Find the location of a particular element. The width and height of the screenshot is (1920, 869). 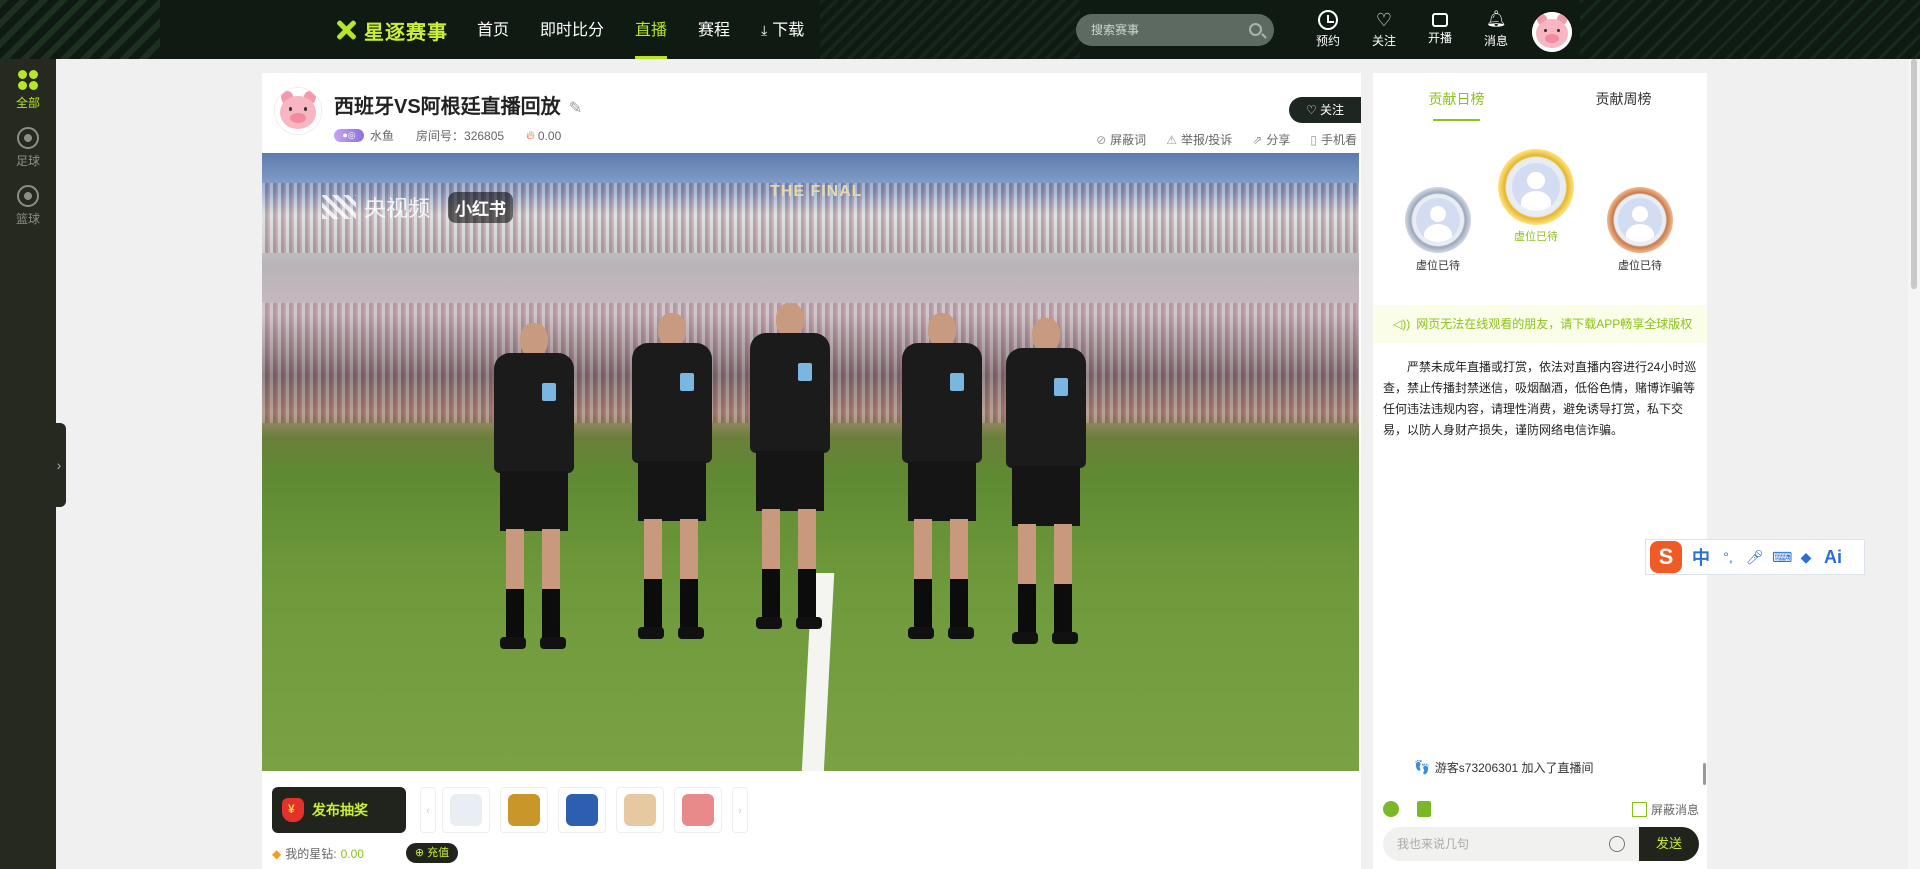

share-button: ⇗ 分享 is located at coordinates (1271, 139).